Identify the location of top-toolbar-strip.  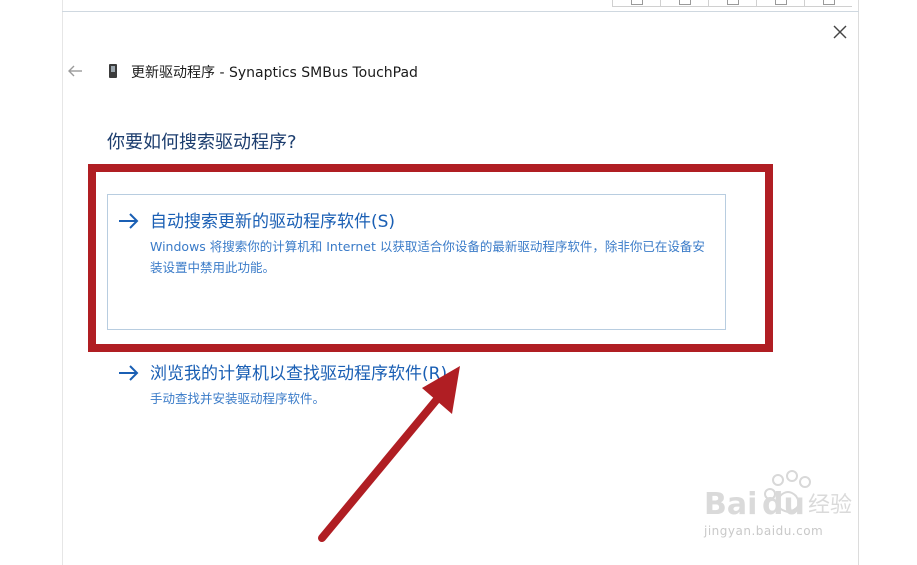
(735, 4).